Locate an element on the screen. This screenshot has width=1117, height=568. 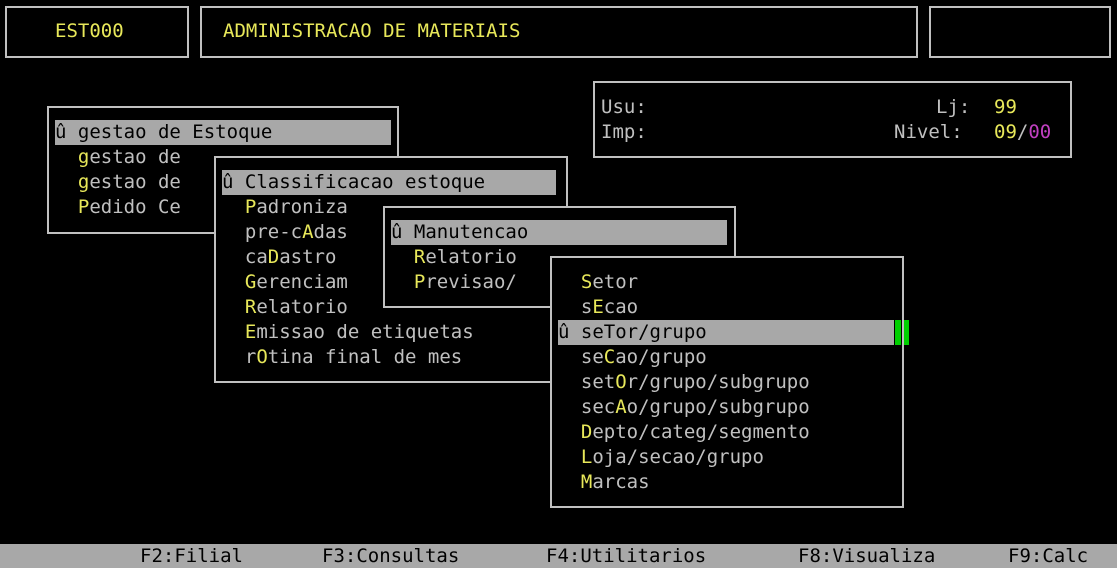
item-label: astro is located at coordinates (308, 257).